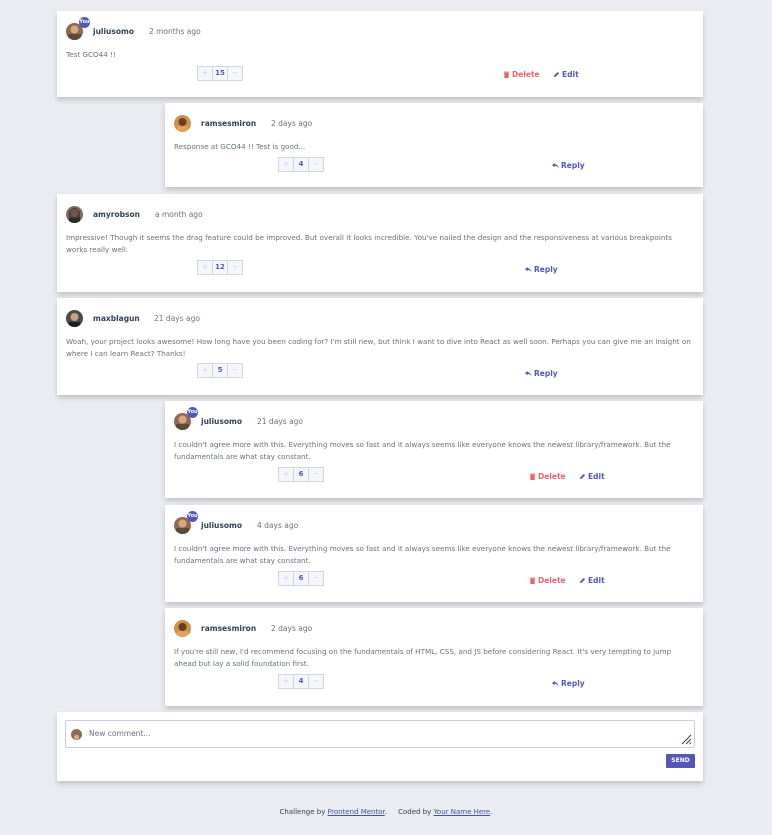 The width and height of the screenshot is (772, 835). I want to click on username: maxblagun, so click(116, 318).